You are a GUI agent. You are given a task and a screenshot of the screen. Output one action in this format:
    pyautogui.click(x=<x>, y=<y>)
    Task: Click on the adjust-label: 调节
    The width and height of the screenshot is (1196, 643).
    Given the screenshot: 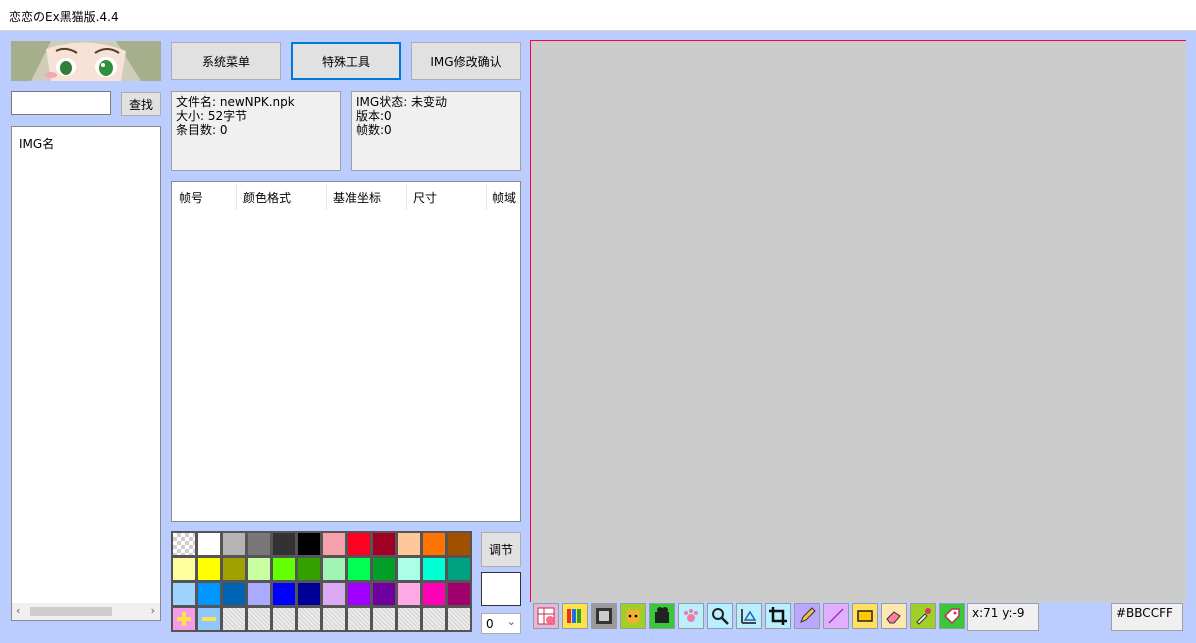 What is the action you would take?
    pyautogui.click(x=500, y=550)
    